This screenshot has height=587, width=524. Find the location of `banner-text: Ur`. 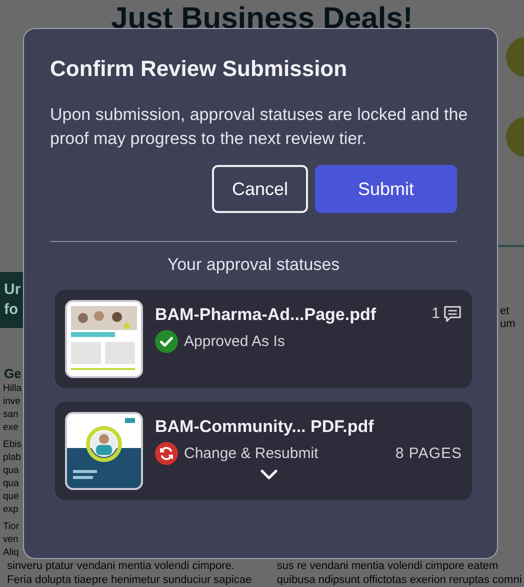

banner-text: Ur is located at coordinates (13, 290).